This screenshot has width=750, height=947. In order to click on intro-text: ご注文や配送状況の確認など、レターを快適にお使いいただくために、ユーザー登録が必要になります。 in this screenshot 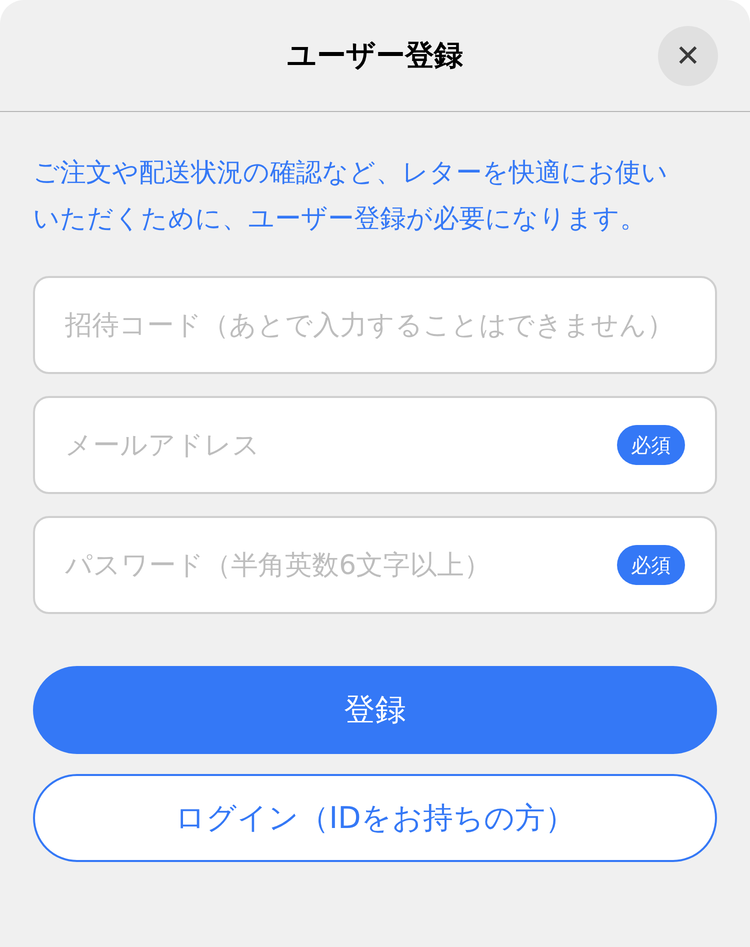, I will do `click(350, 196)`.